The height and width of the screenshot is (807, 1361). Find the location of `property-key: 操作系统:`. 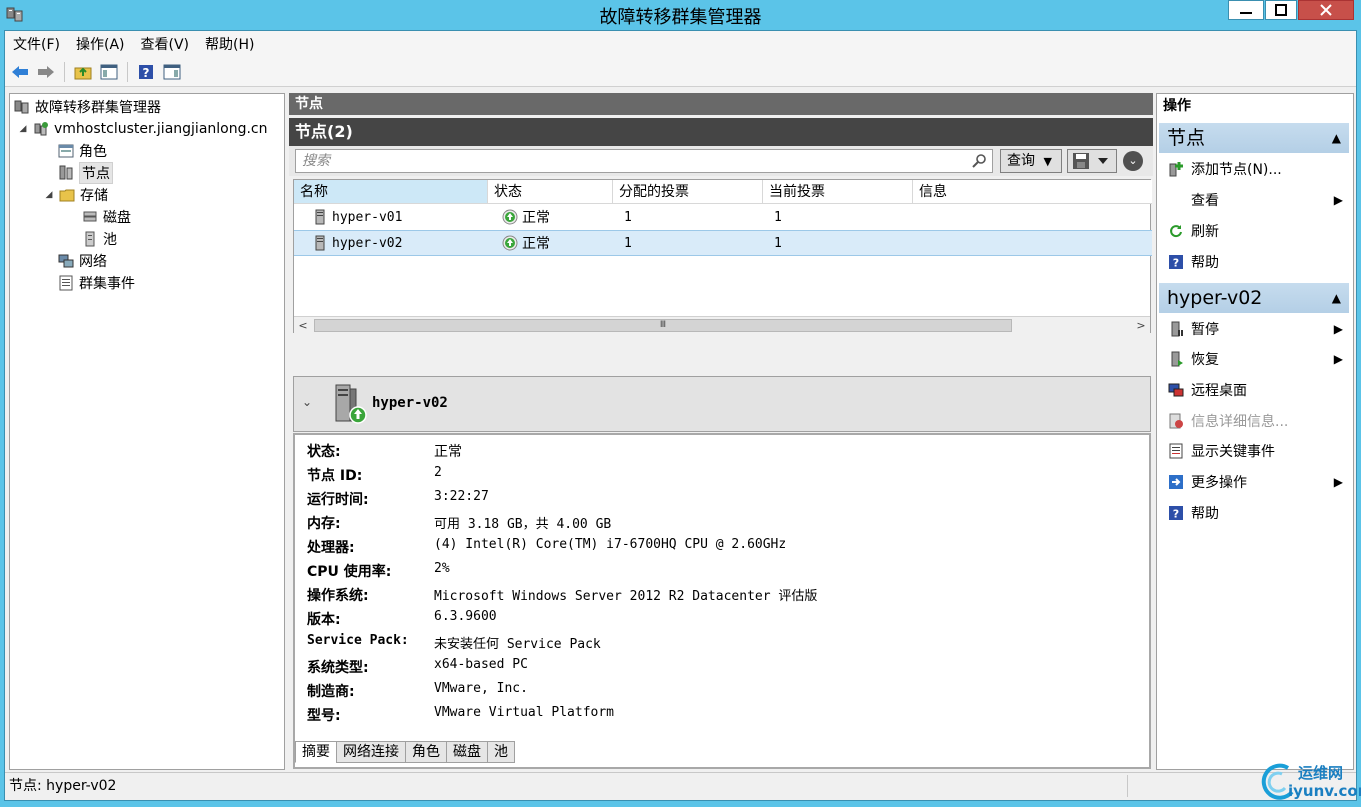

property-key: 操作系统: is located at coordinates (338, 596).